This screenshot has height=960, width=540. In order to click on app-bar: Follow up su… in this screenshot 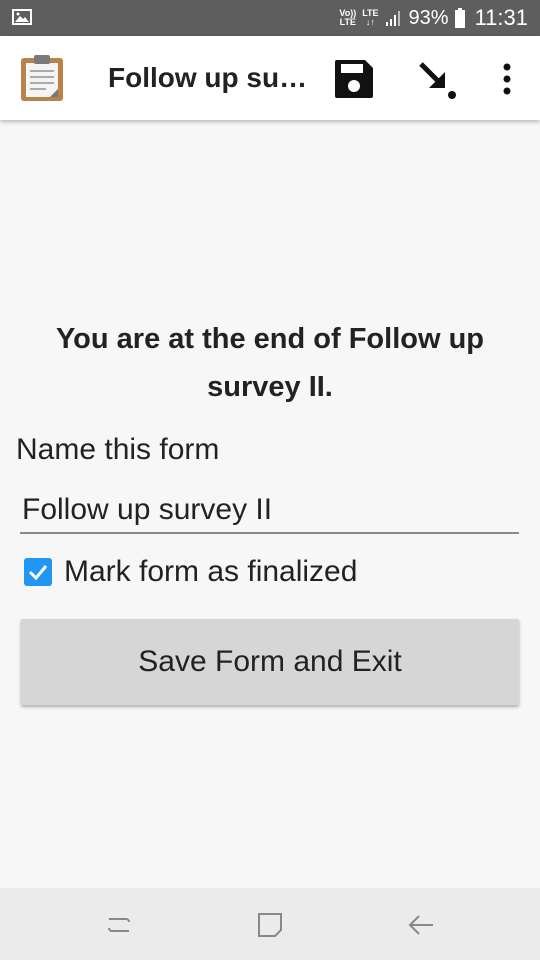, I will do `click(270, 78)`.